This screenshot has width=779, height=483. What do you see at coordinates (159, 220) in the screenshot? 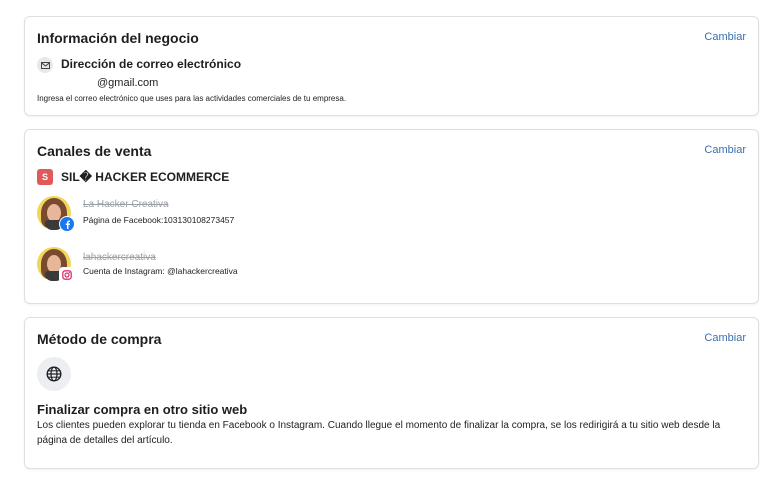
I see `facebook-page-id: Página de Facebook:103130108273457` at bounding box center [159, 220].